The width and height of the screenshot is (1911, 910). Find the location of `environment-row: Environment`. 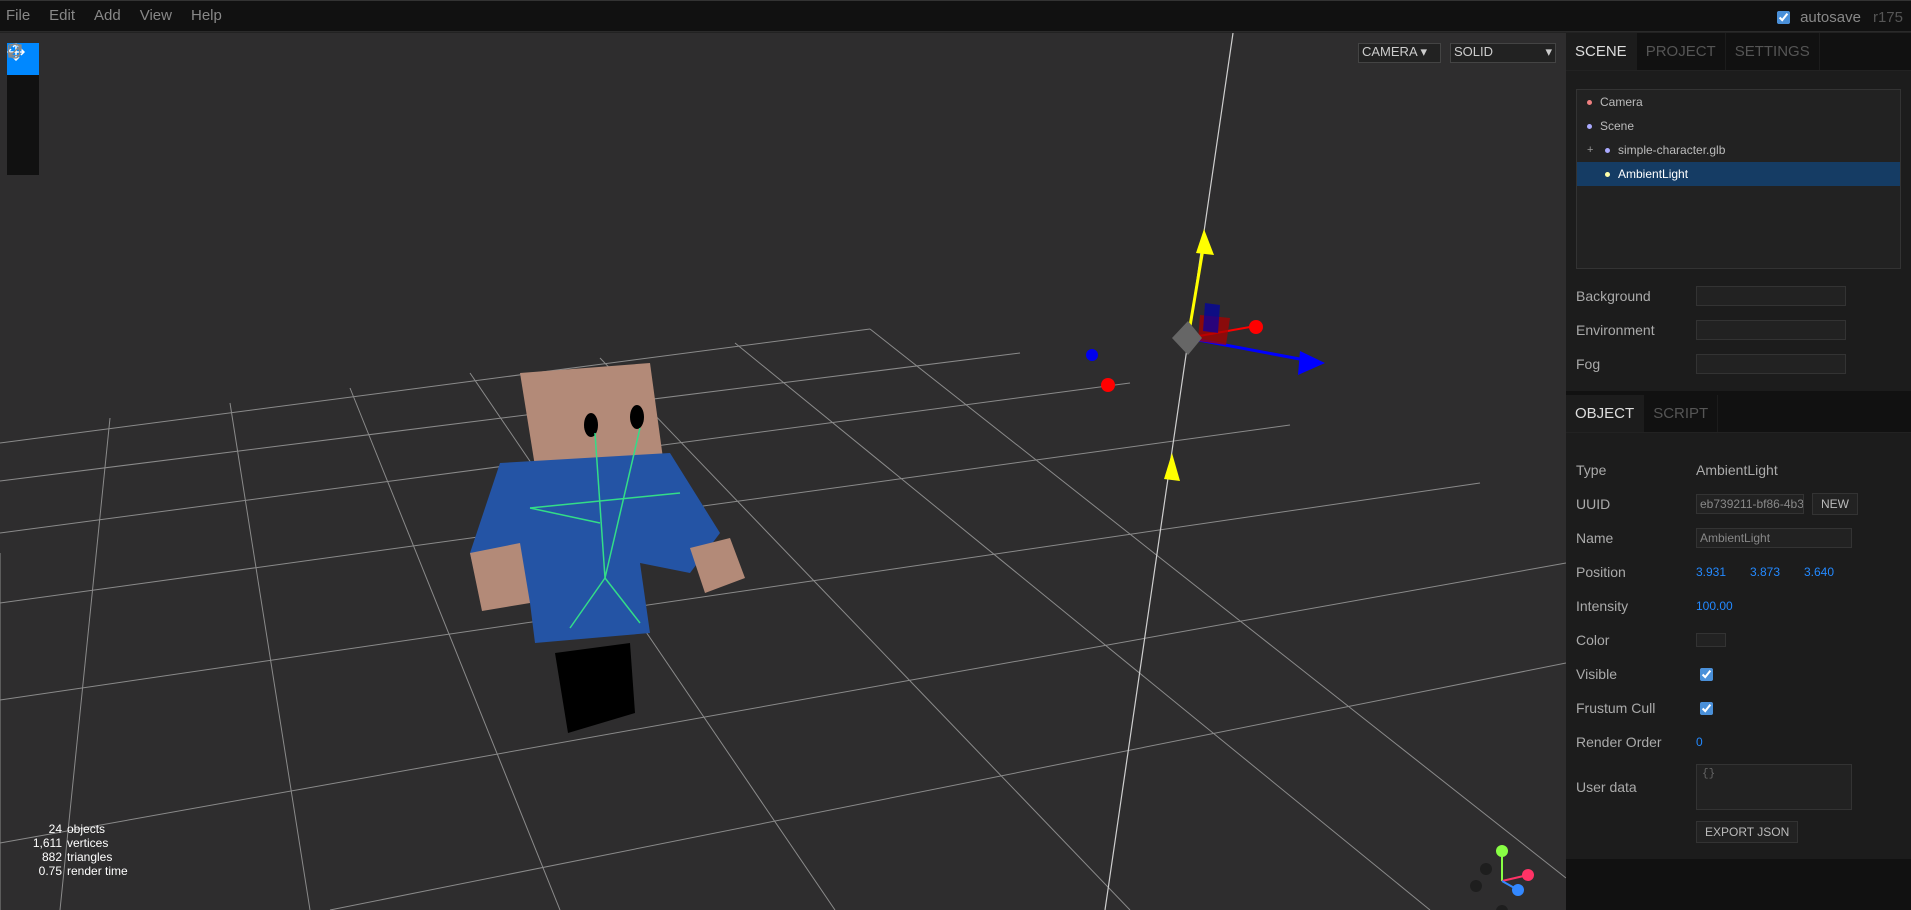

environment-row: Environment is located at coordinates (1738, 330).